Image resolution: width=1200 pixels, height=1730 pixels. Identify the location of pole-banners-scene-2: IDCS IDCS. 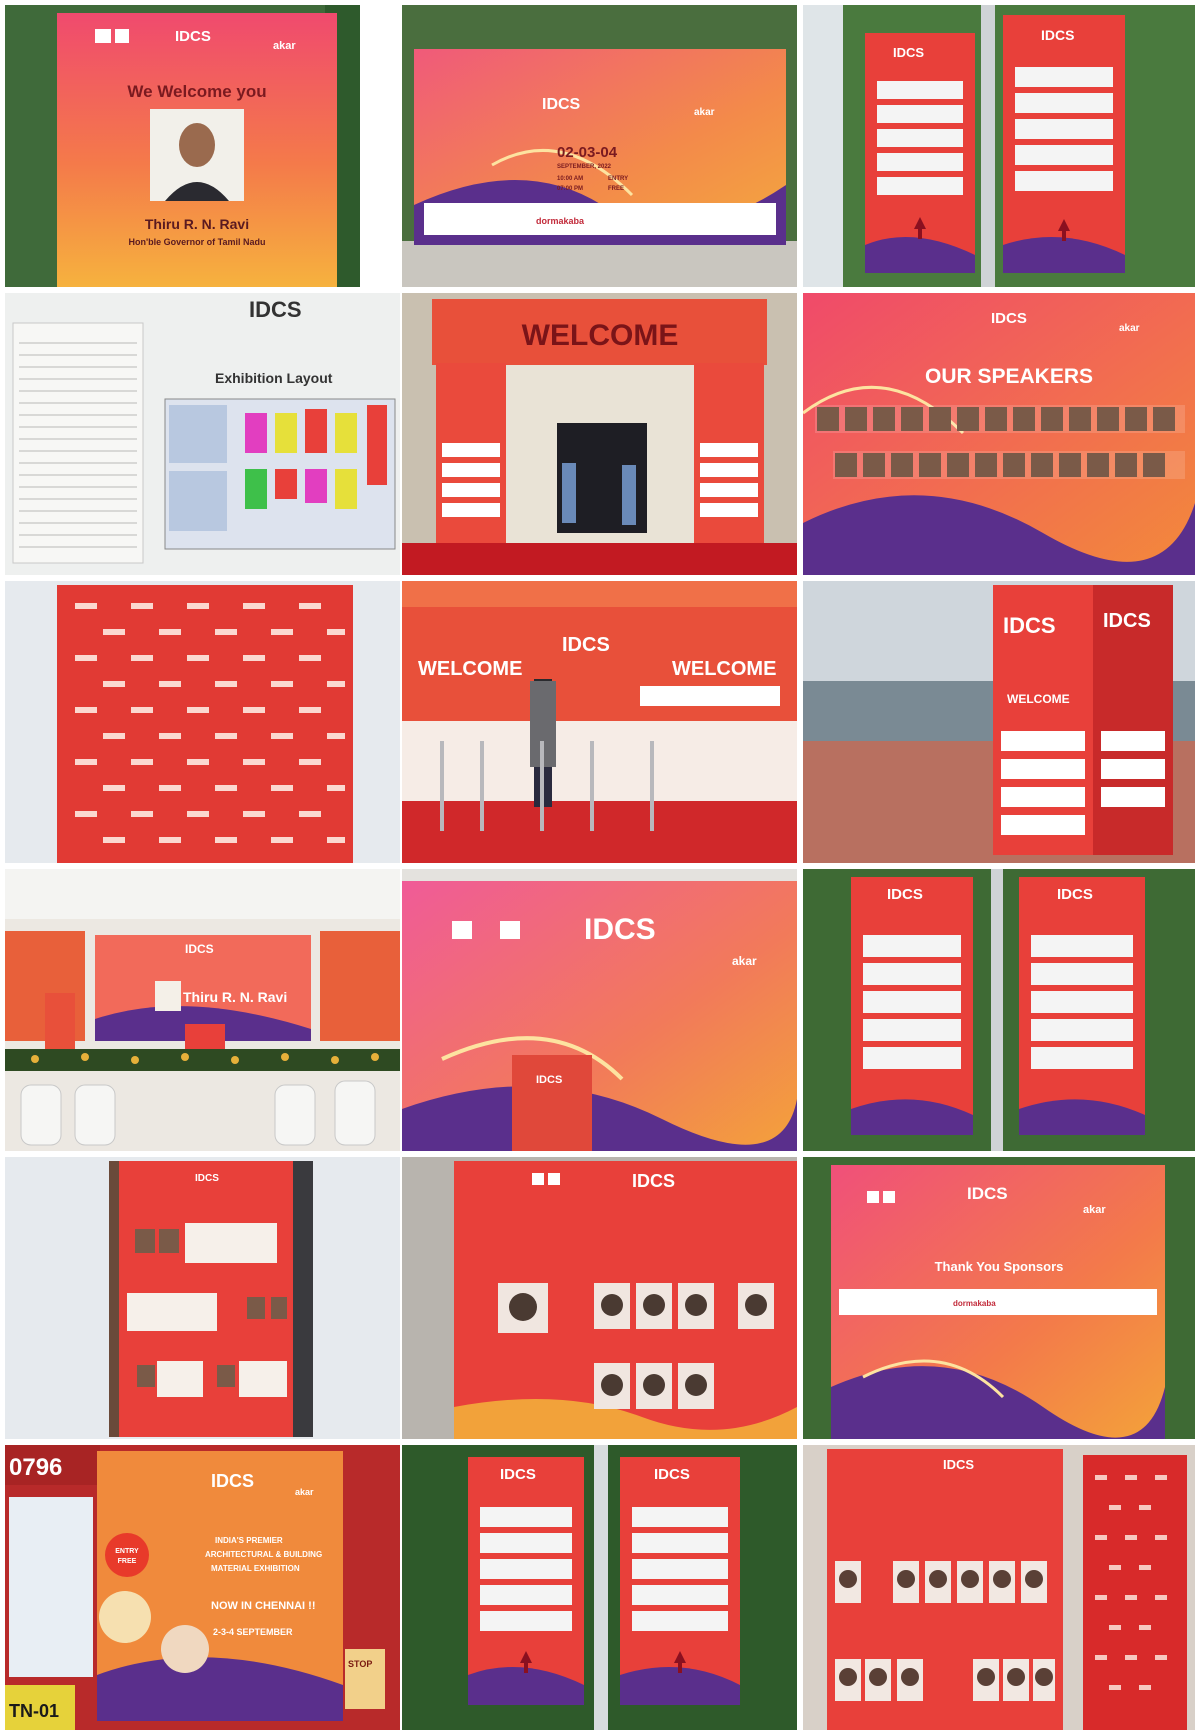
(999, 1010).